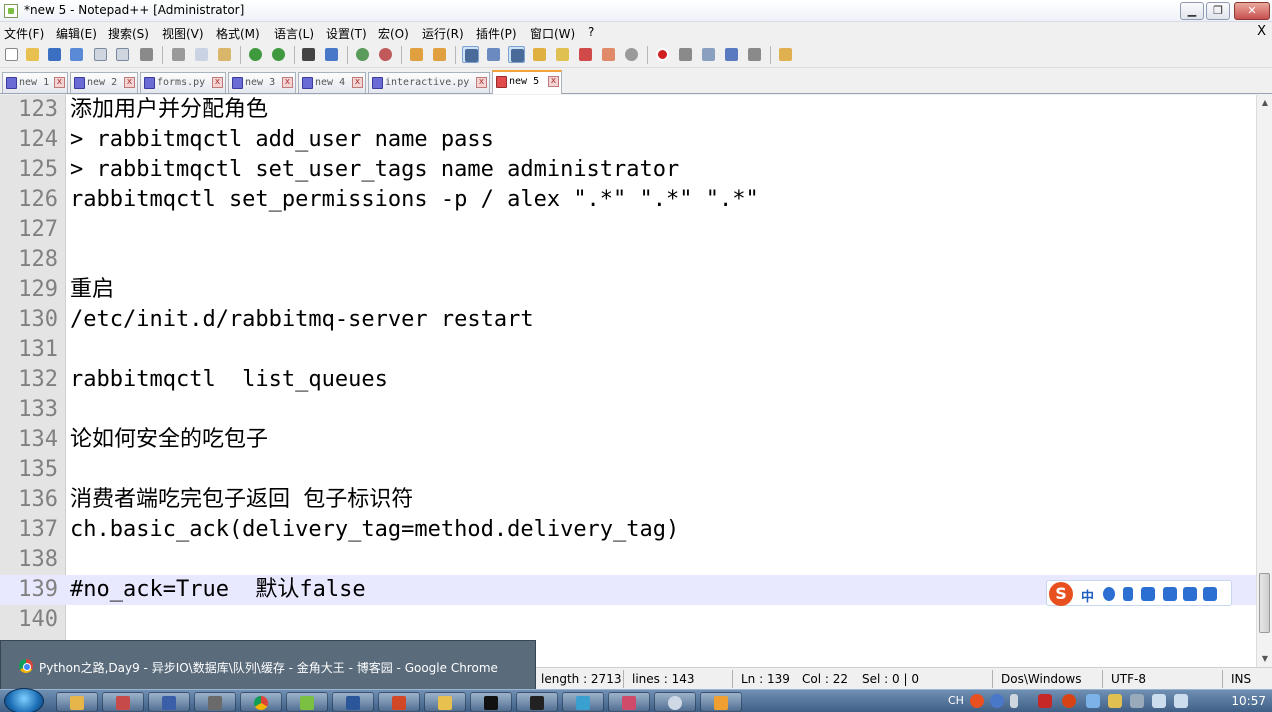 The width and height of the screenshot is (1272, 712). I want to click on menu-format: 格式(M), so click(238, 33).